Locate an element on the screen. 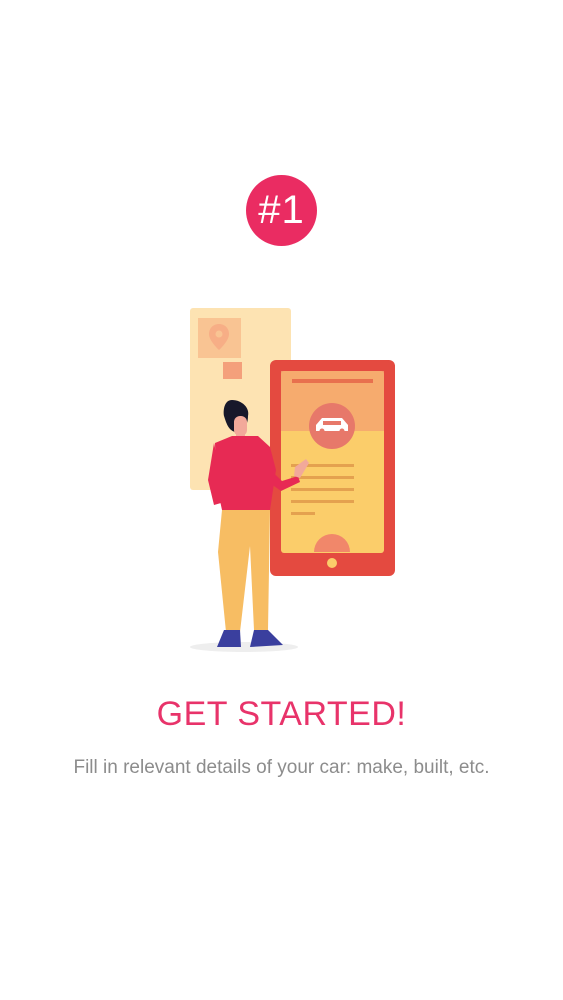 The image size is (563, 1000). page-title: GET STARTED! is located at coordinates (281, 714).